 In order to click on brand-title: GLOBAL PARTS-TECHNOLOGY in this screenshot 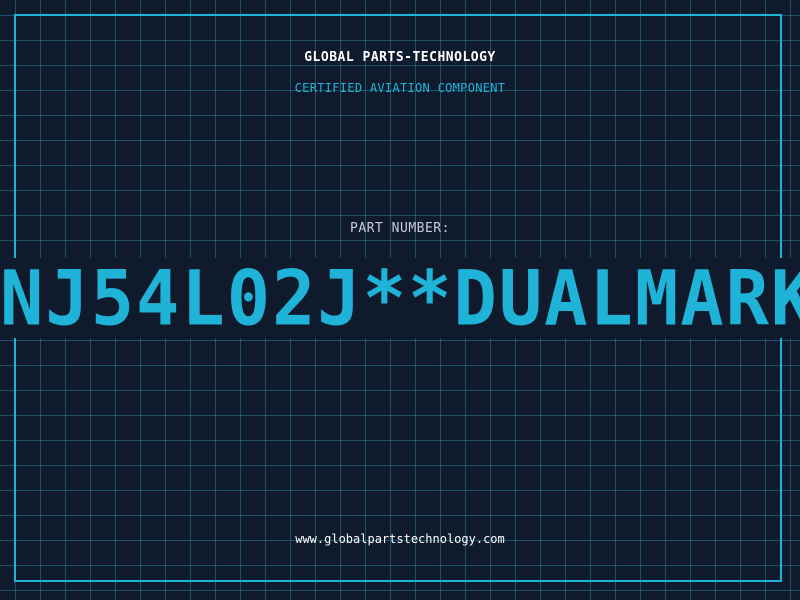, I will do `click(400, 57)`.